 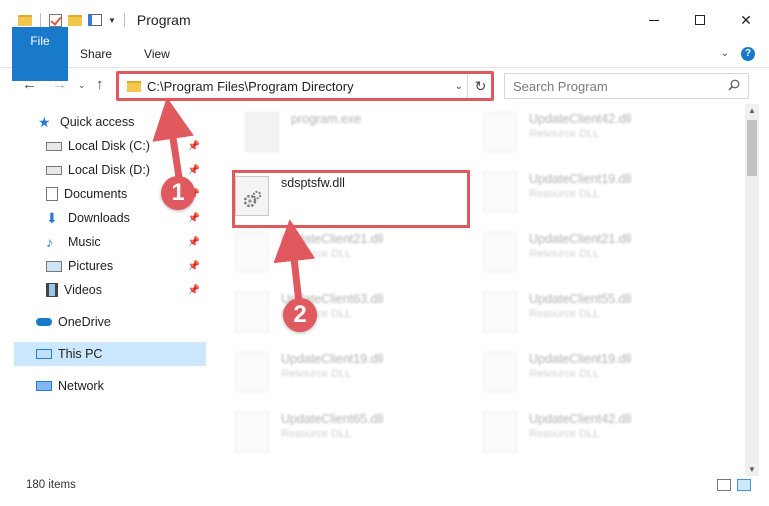 I want to click on sidebar-item-label: Downloads, so click(x=99, y=218).